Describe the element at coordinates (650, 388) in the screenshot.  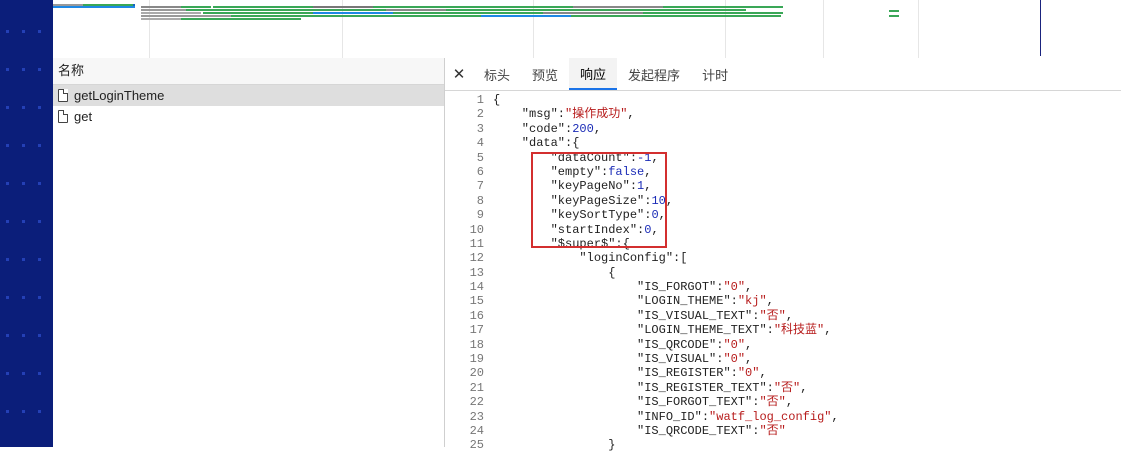
I see `code-text: "IS_REGISTER_TEXT":"否",` at that location.